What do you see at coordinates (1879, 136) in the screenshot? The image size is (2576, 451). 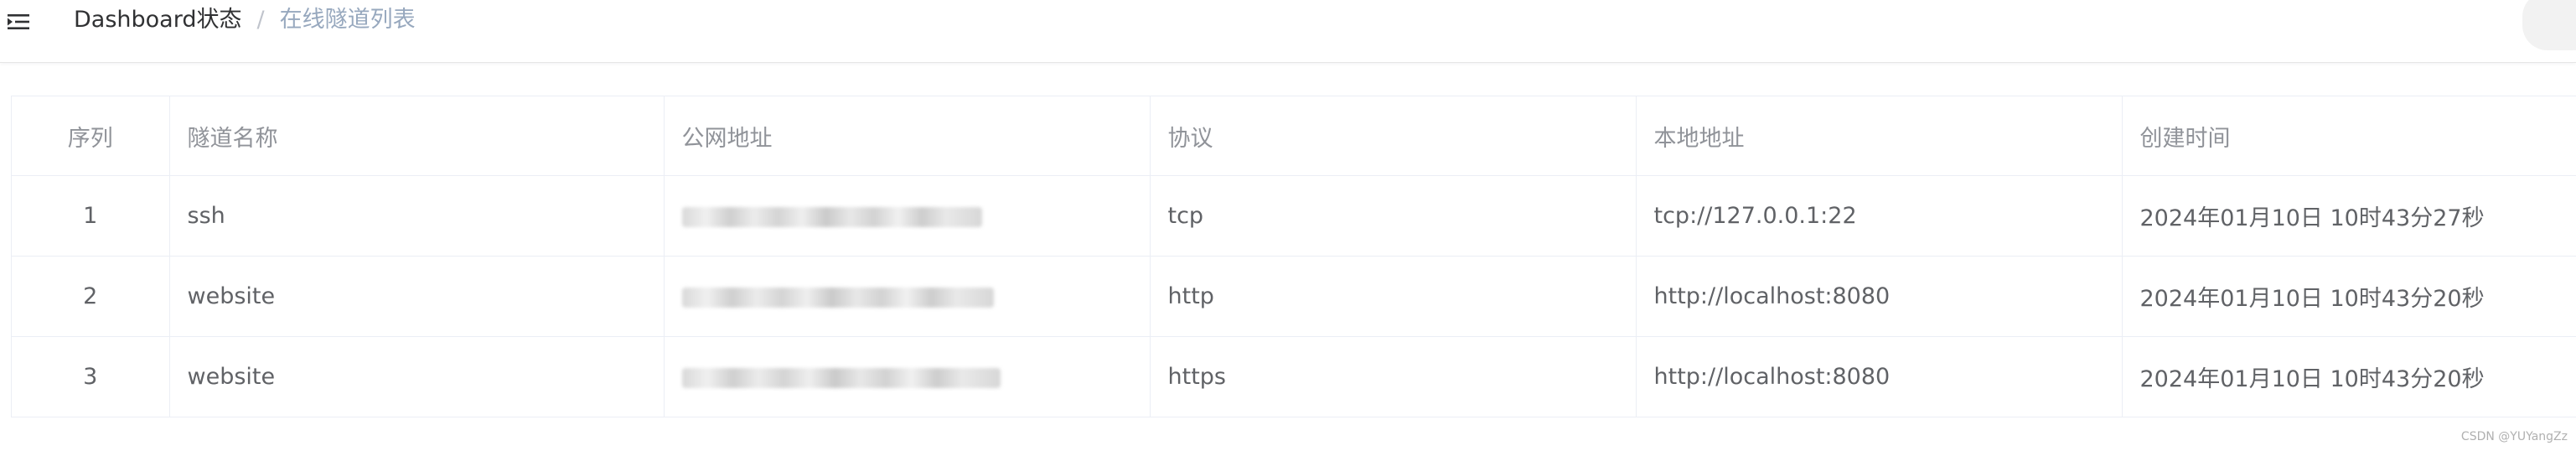 I see `column-header-local-address: 本地地址` at bounding box center [1879, 136].